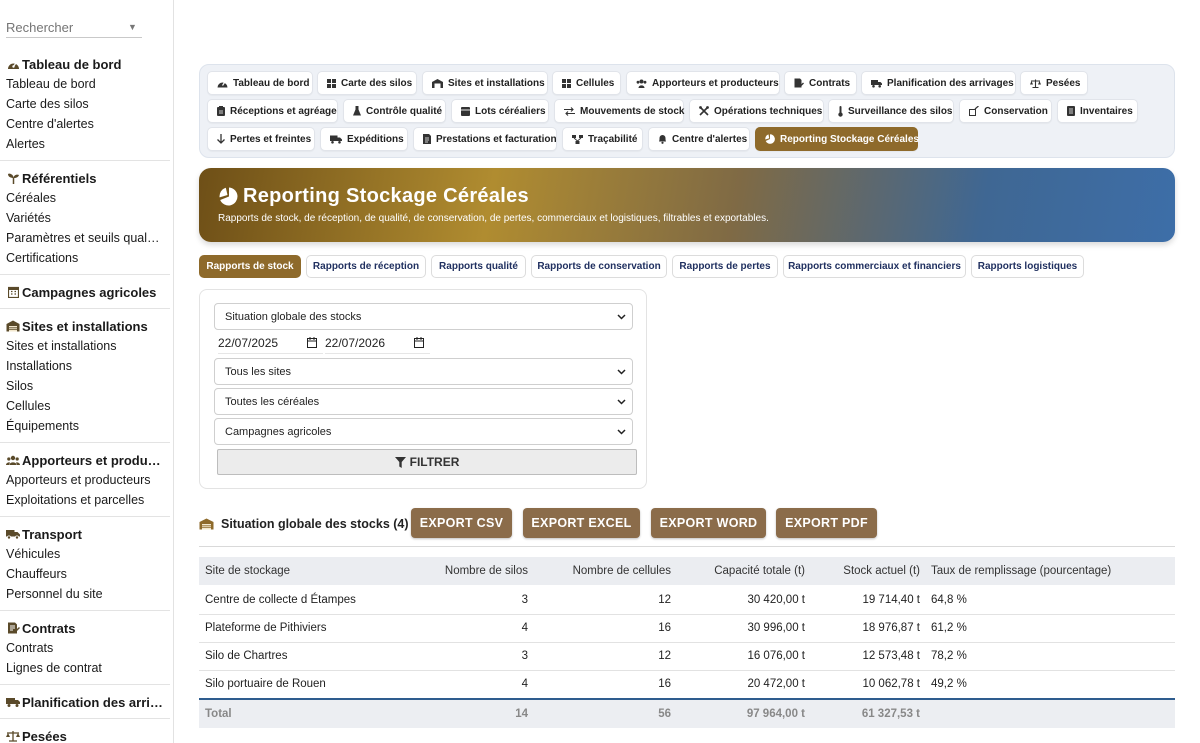 This screenshot has width=1200, height=743. What do you see at coordinates (427, 462) in the screenshot?
I see `filter-button: FILTRER` at bounding box center [427, 462].